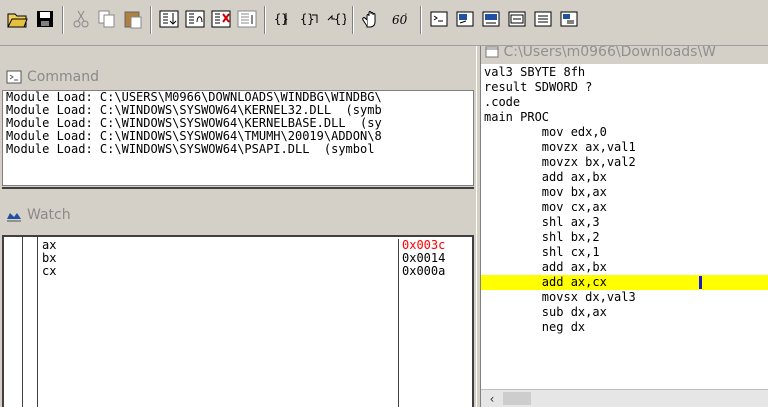 Image resolution: width=768 pixels, height=407 pixels. I want to click on toolbar: {} {} {} 60', so click(384, 23).